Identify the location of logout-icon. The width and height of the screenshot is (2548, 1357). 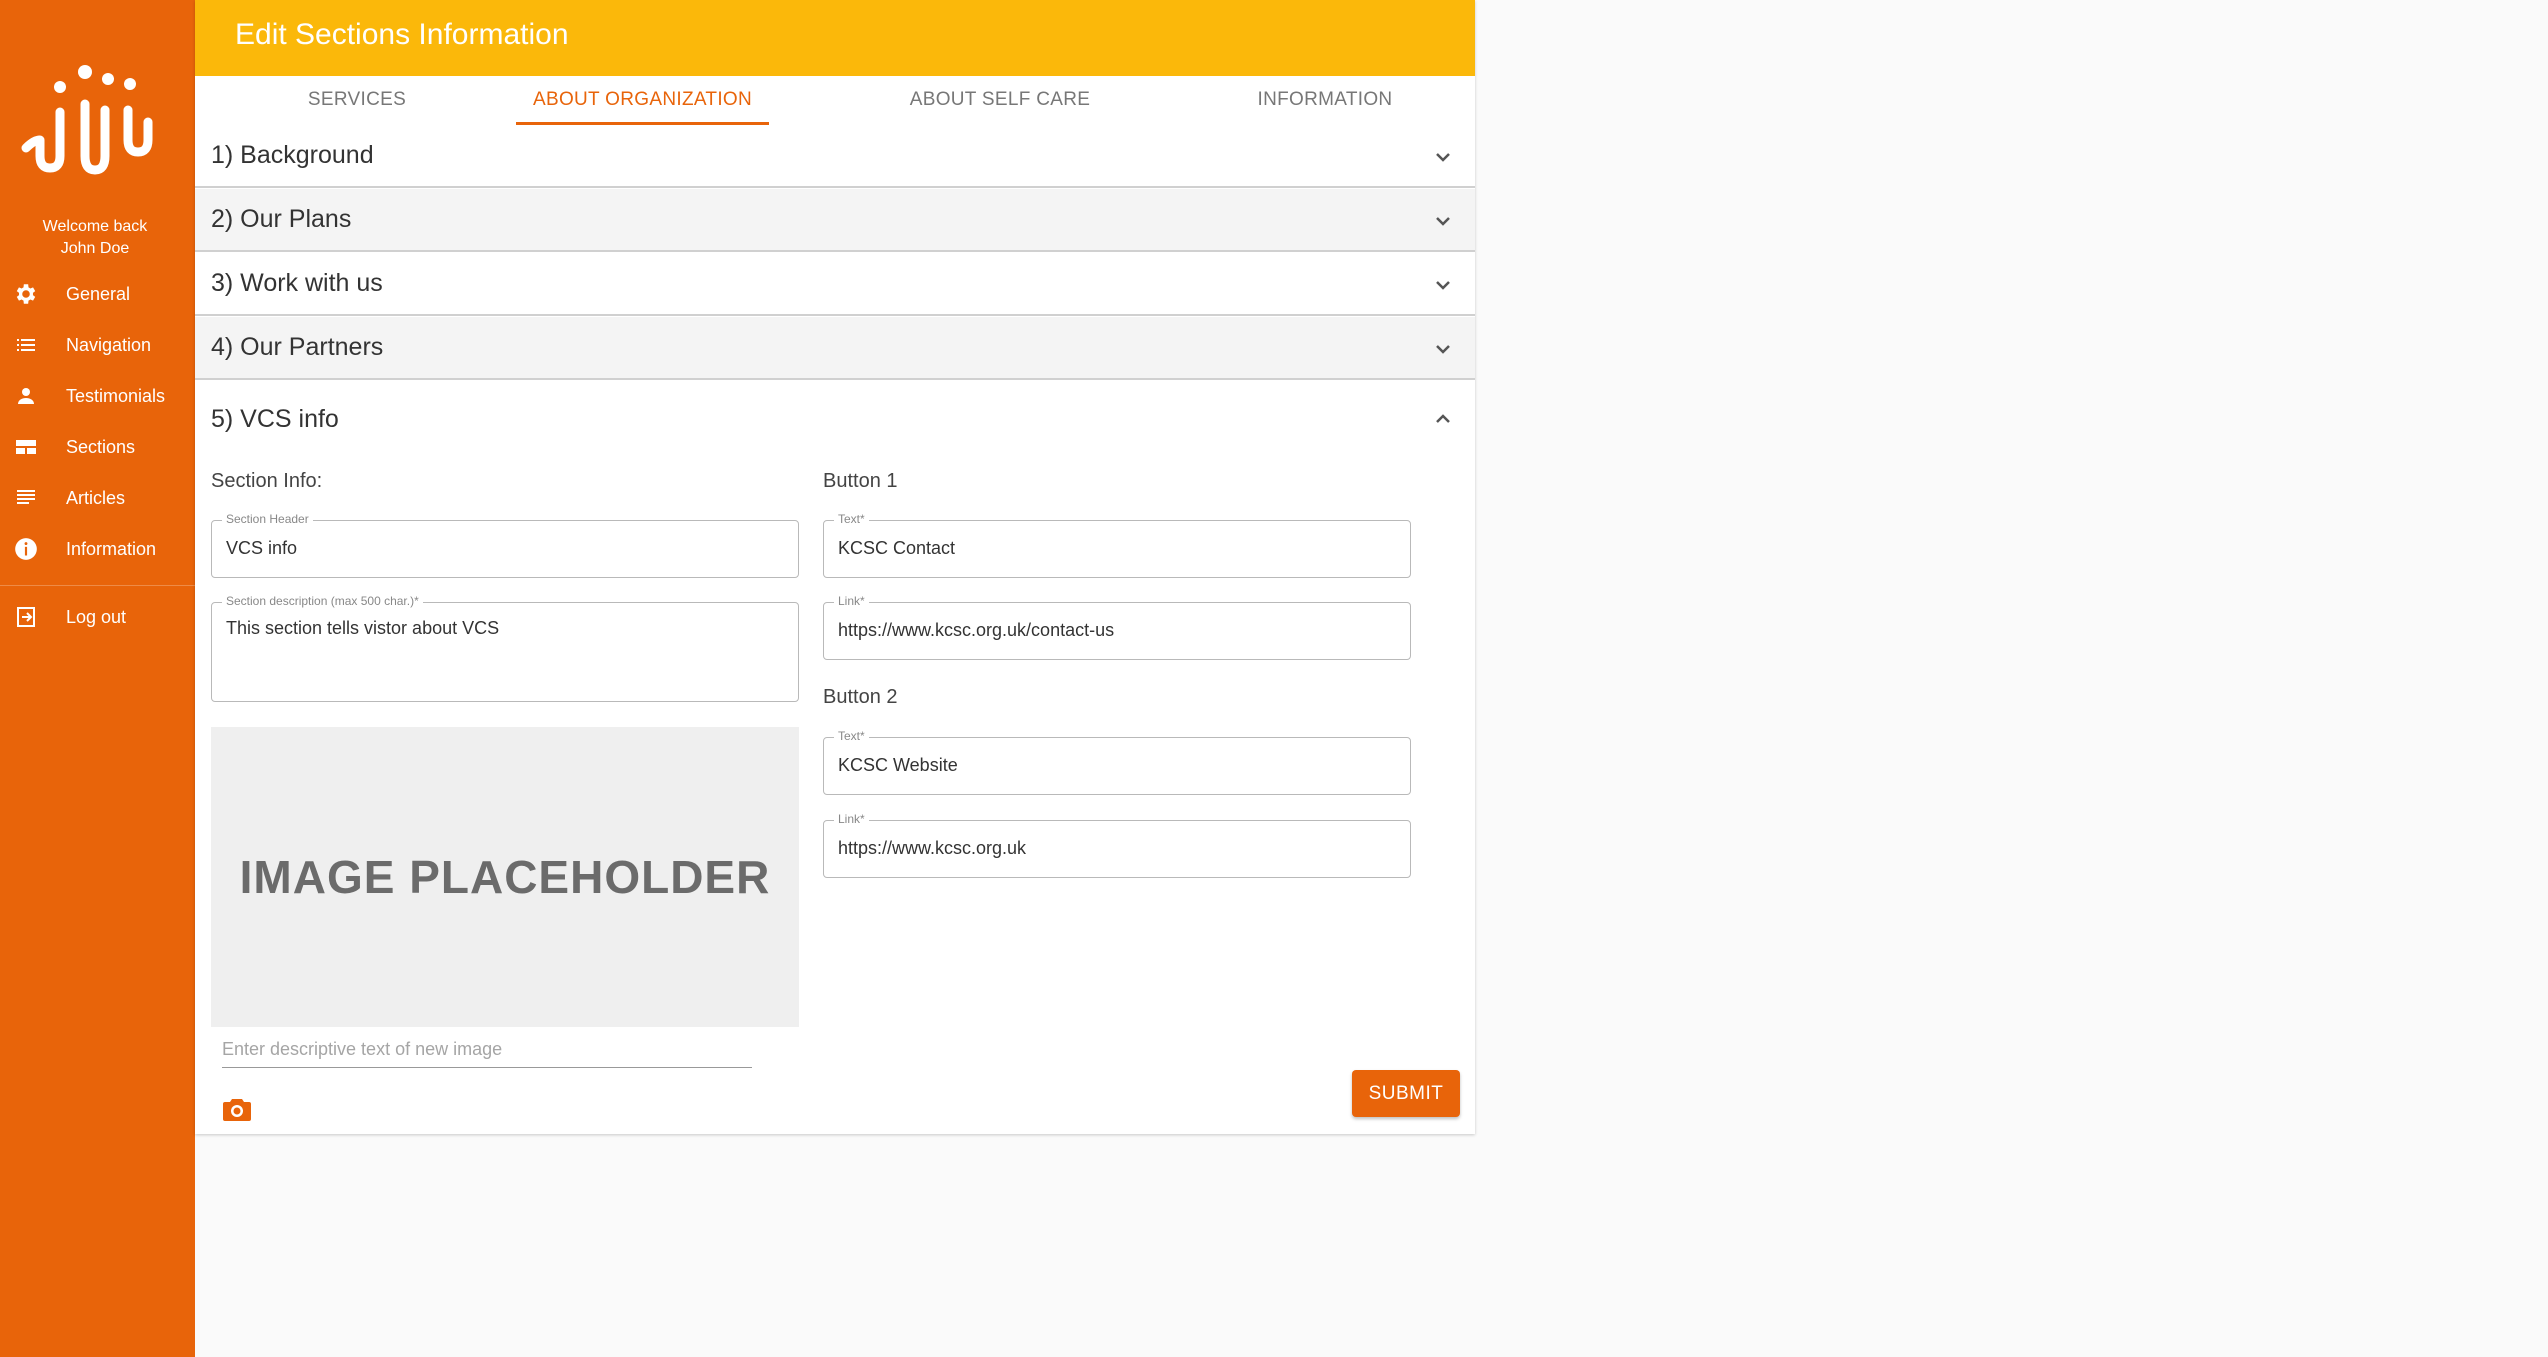
(26, 617).